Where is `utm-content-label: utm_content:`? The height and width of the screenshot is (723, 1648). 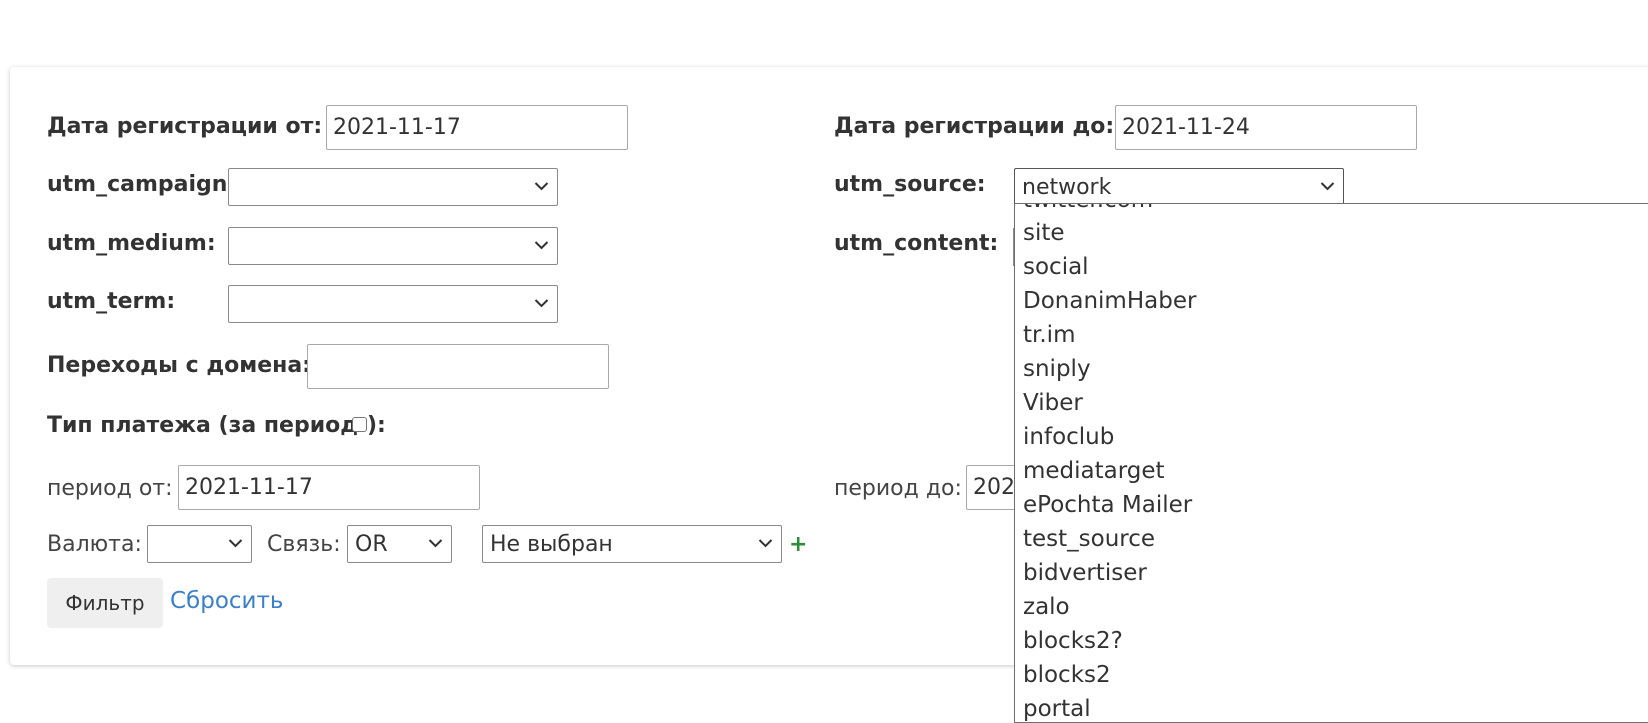
utm-content-label: utm_content: is located at coordinates (916, 243).